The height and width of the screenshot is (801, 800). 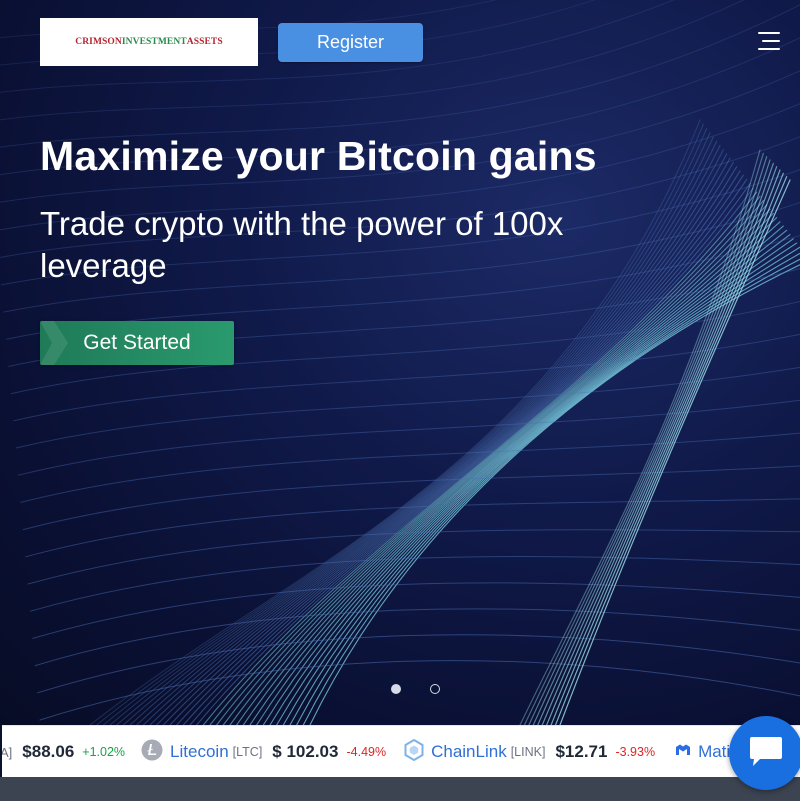 What do you see at coordinates (154, 42) in the screenshot?
I see `logo-word-investment: INVESTMENT` at bounding box center [154, 42].